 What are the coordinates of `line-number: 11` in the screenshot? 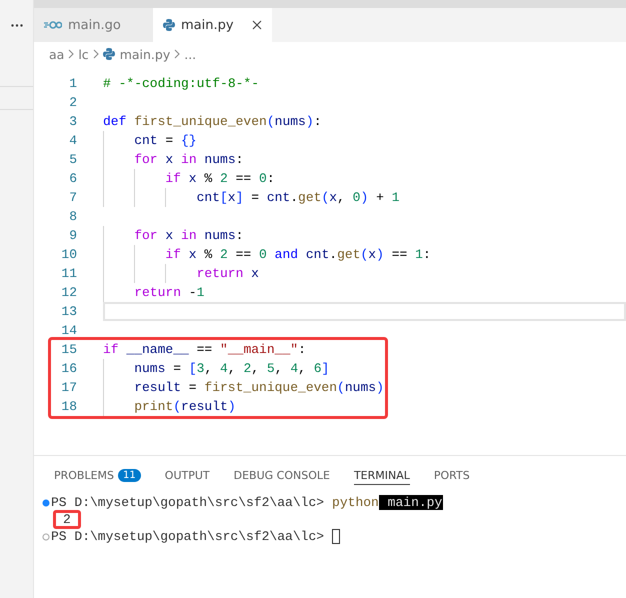 It's located at (68, 274).